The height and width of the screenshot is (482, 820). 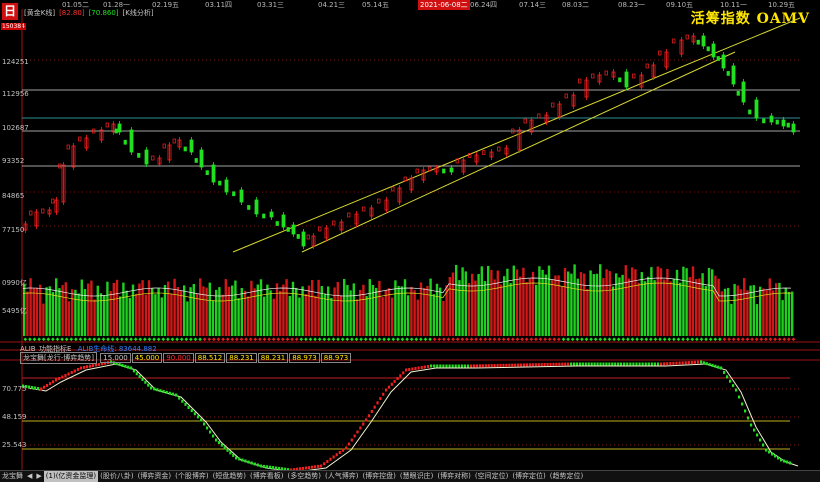 What do you see at coordinates (416, 476) in the screenshot?
I see `tab-item: (慧眼识庄)` at bounding box center [416, 476].